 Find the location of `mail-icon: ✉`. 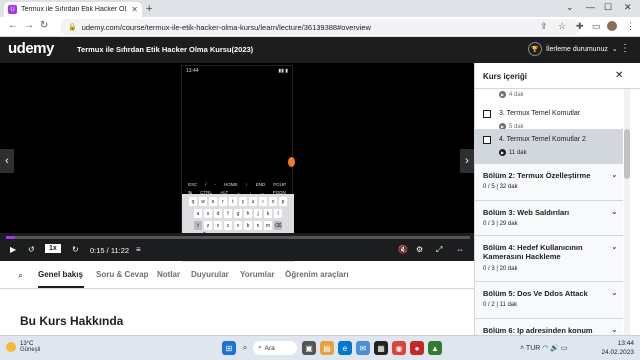

mail-icon: ✉ is located at coordinates (363, 348).